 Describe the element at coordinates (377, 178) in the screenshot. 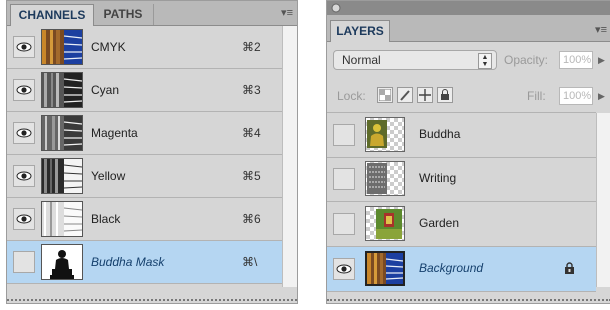

I see `writing-thumbnail-image` at that location.